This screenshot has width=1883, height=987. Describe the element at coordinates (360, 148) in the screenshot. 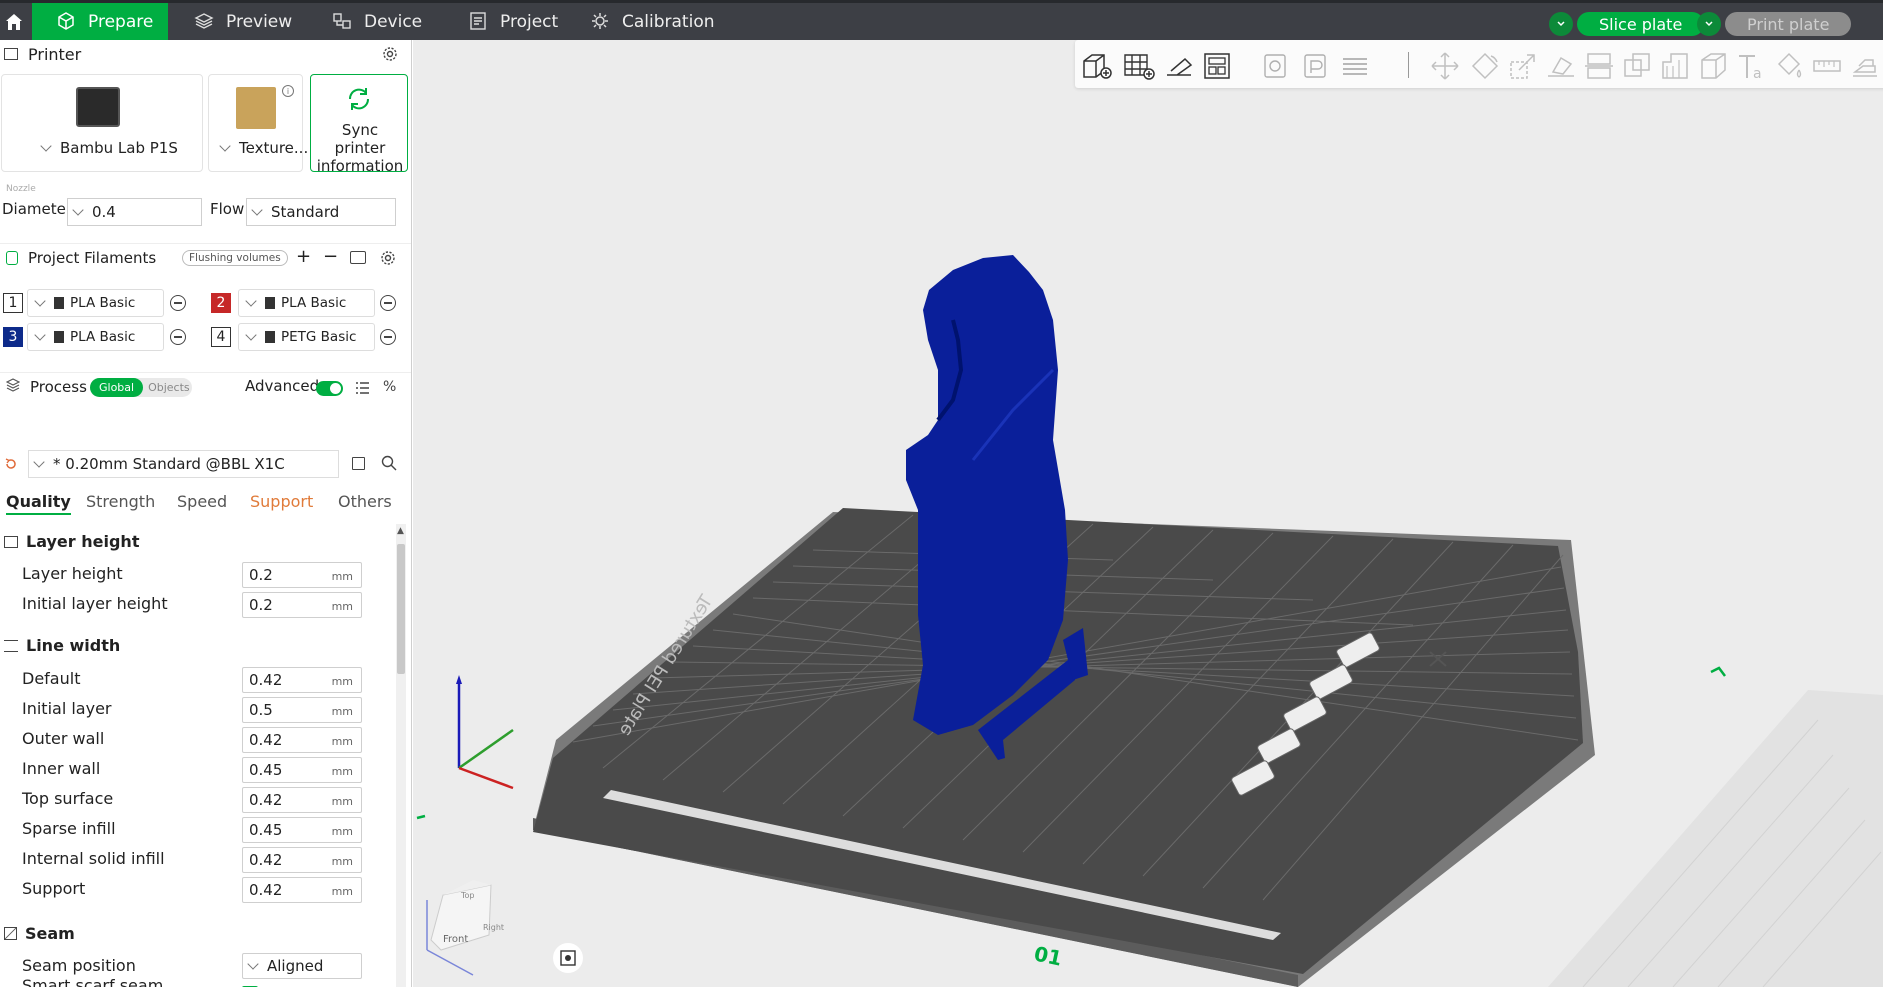

I see `sync-printer-label: Sync printer information` at that location.